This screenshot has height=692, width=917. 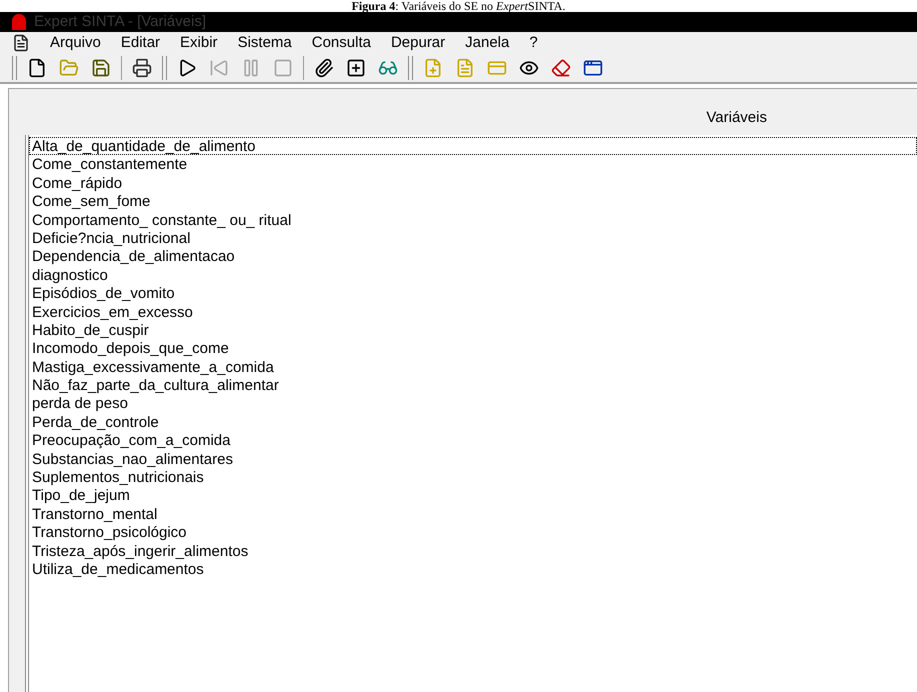 What do you see at coordinates (473, 495) in the screenshot?
I see `list-item: Tipo_de_jejum` at bounding box center [473, 495].